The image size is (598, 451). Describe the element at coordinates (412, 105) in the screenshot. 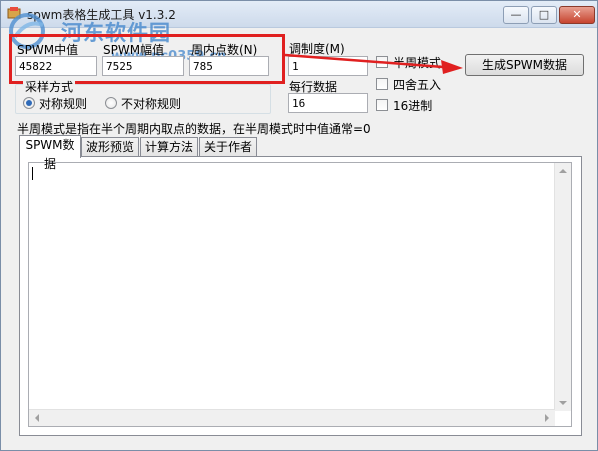

I see `hex-label: 16进制` at that location.